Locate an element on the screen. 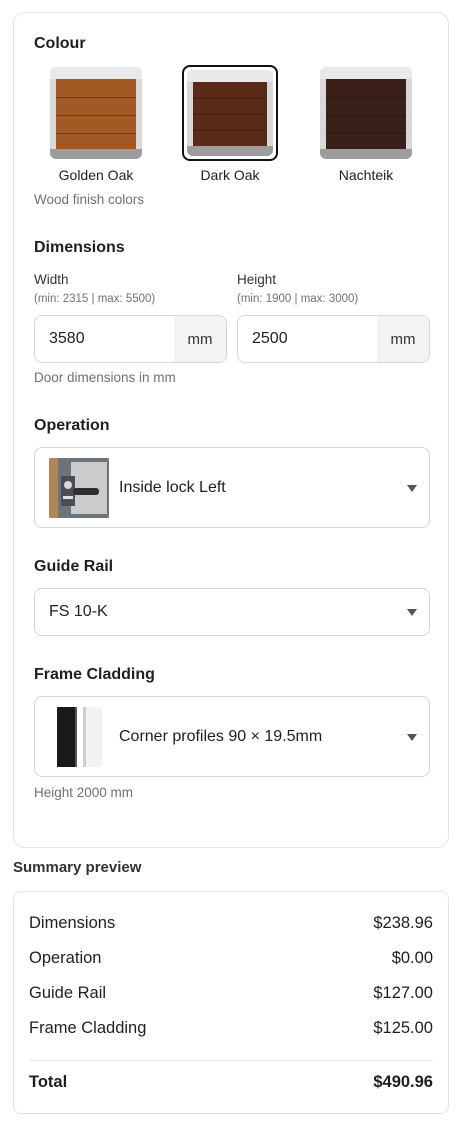 The height and width of the screenshot is (1127, 462). height-unit: mm is located at coordinates (403, 339).